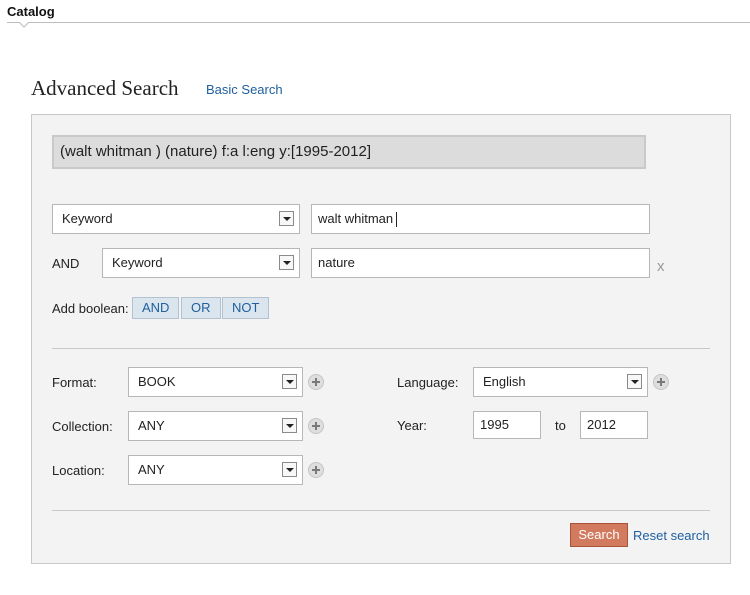  Describe the element at coordinates (356, 218) in the screenshot. I see `search-term-input-1-value: walt whitman` at that location.